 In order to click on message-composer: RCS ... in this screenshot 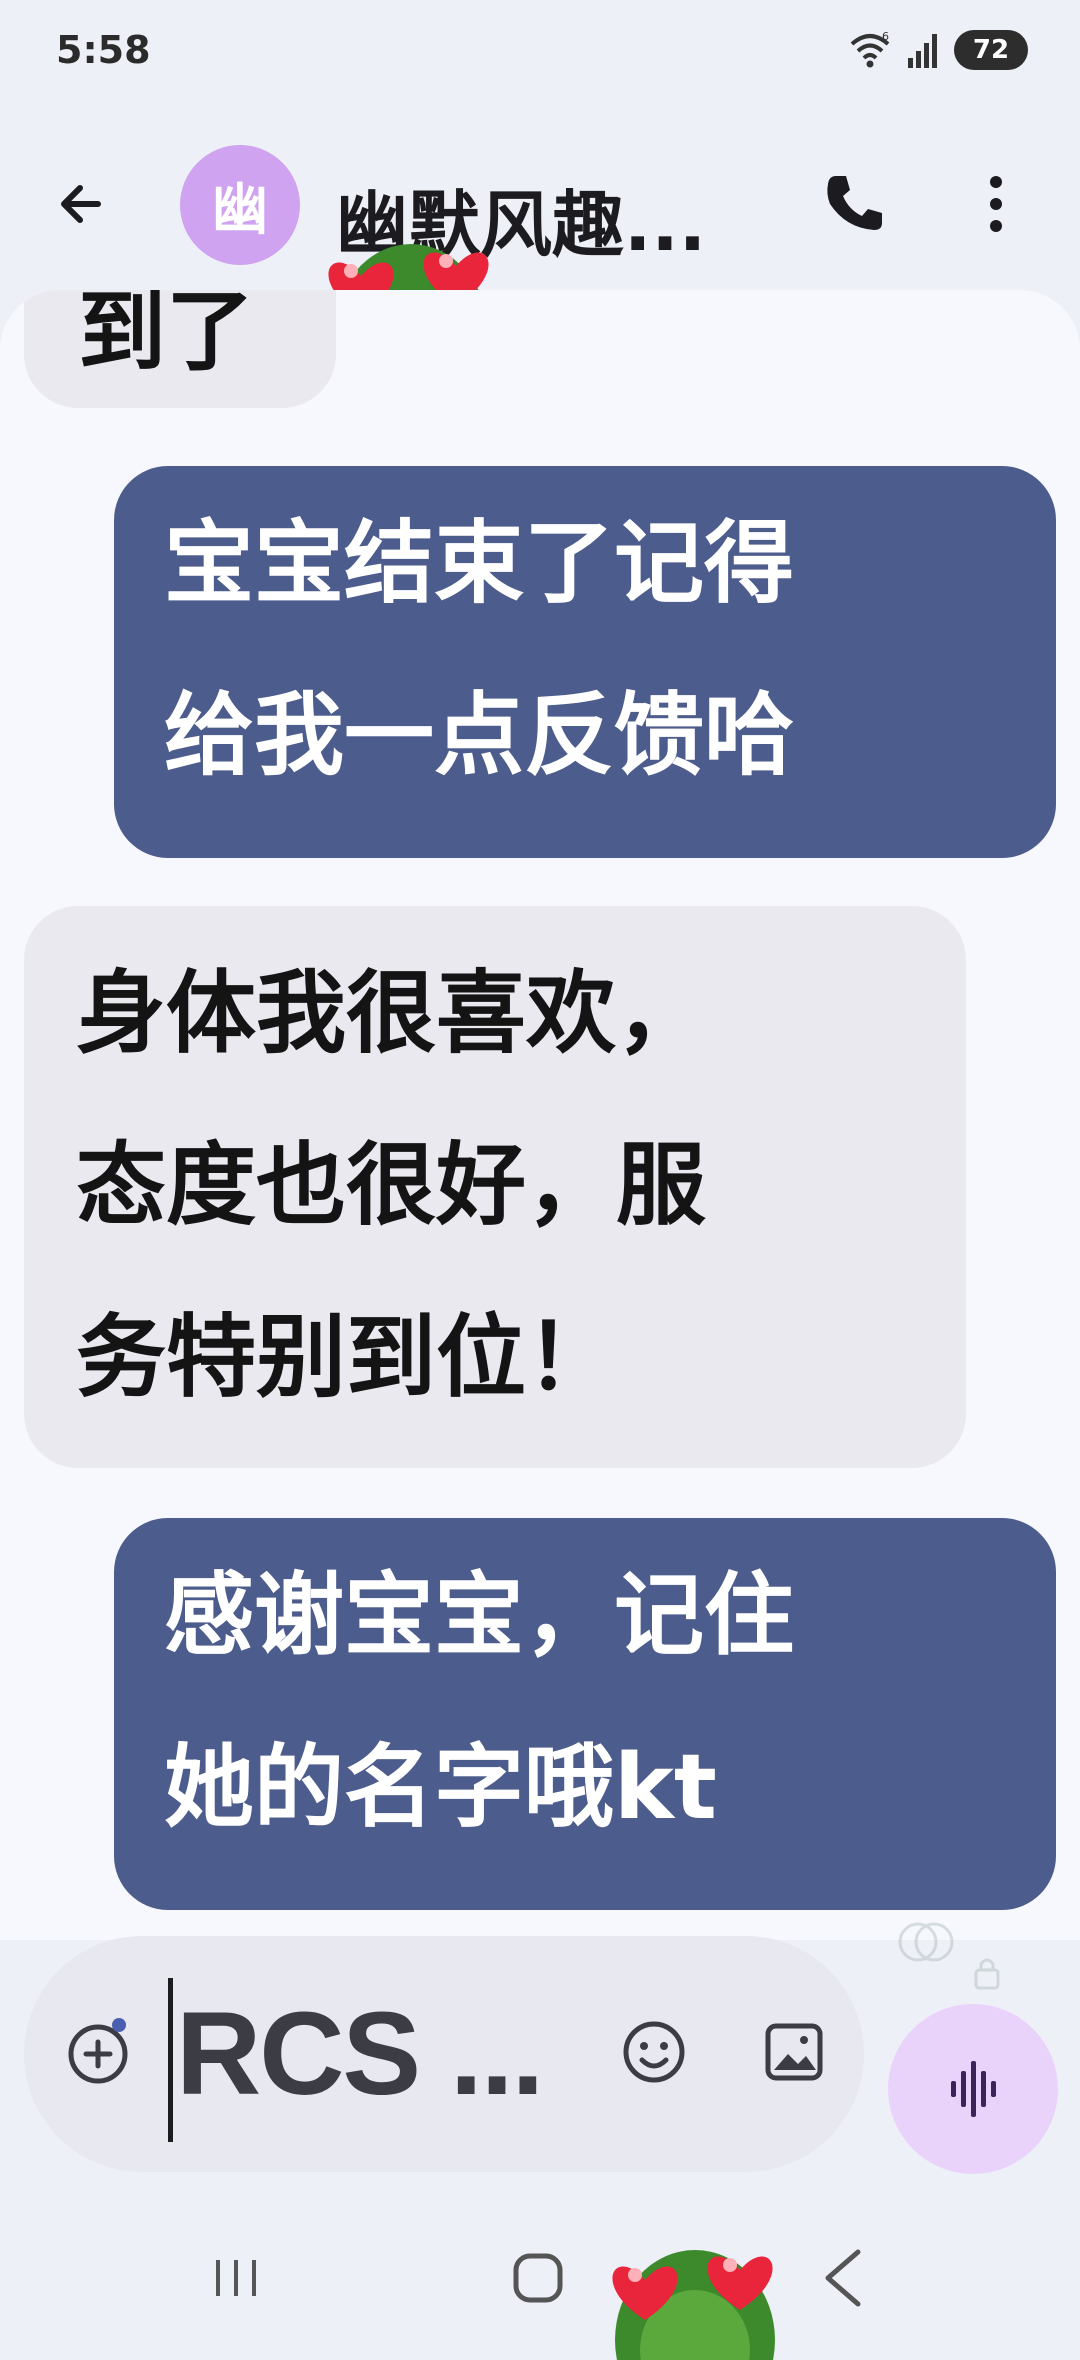, I will do `click(444, 2054)`.